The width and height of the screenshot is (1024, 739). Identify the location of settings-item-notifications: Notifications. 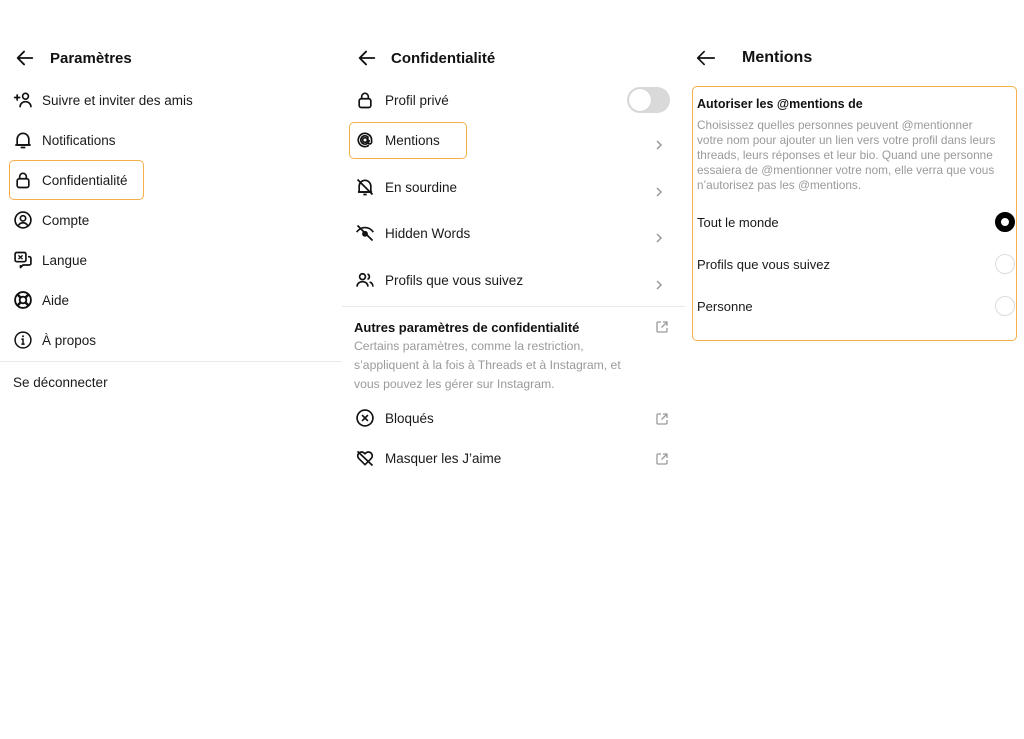
(64, 140).